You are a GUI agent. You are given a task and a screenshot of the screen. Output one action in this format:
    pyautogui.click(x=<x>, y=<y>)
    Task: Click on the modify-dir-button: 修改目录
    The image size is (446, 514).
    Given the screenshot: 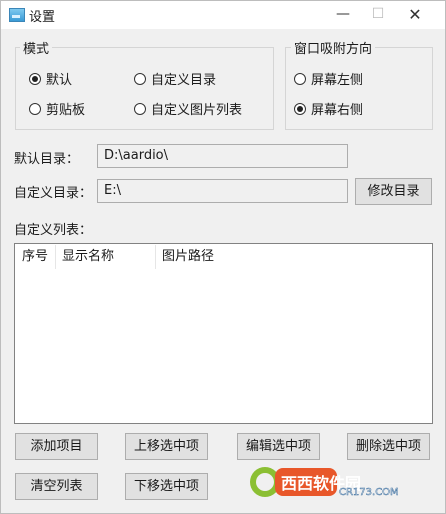 What is the action you would take?
    pyautogui.click(x=393, y=191)
    